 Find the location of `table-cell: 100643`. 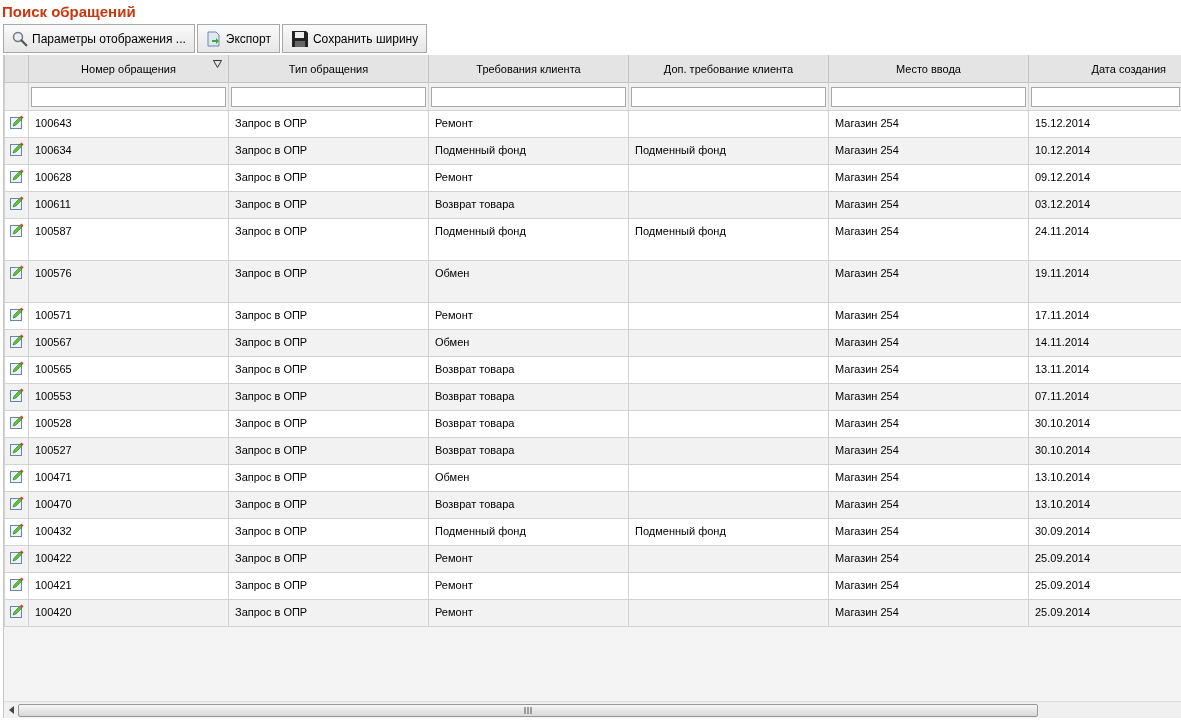

table-cell: 100643 is located at coordinates (53, 123).